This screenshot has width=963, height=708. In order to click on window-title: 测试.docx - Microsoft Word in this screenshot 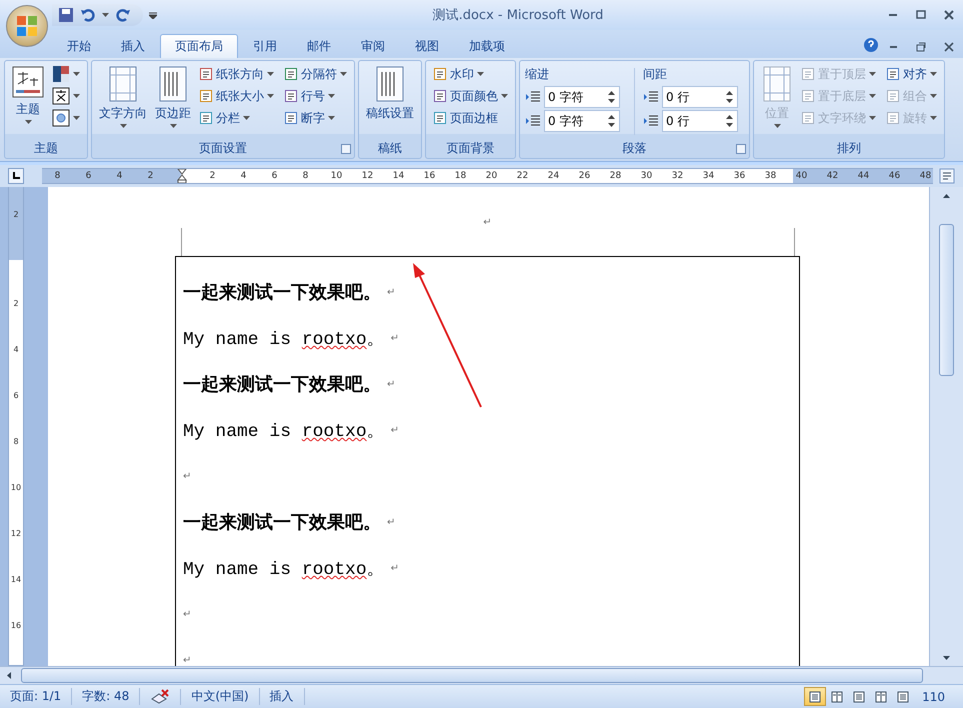, I will do `click(518, 15)`.